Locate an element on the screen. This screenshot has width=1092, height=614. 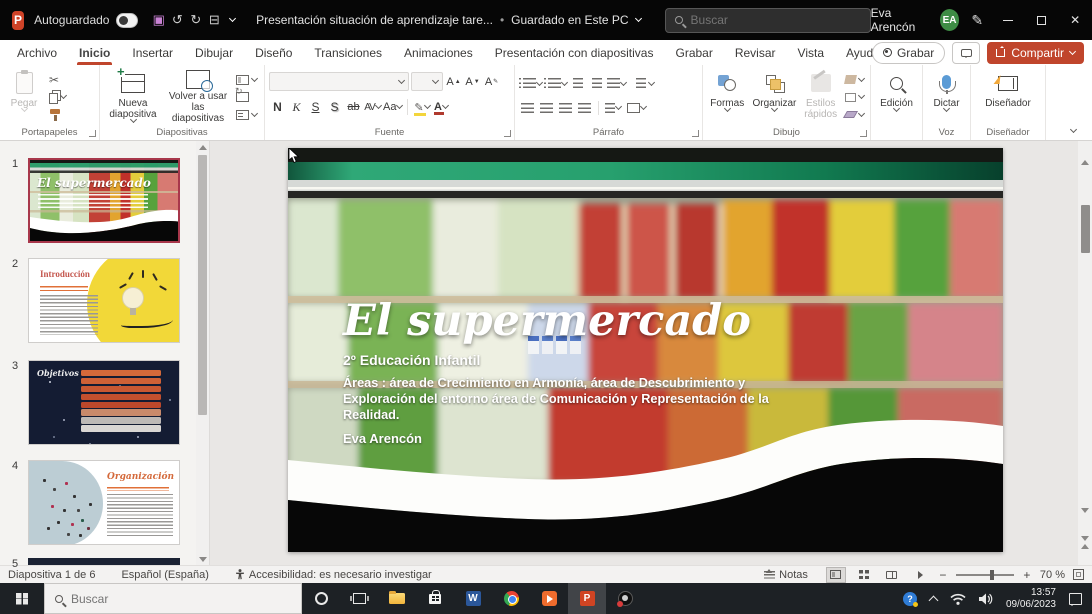
notes-button: Notas is located at coordinates (786, 574).